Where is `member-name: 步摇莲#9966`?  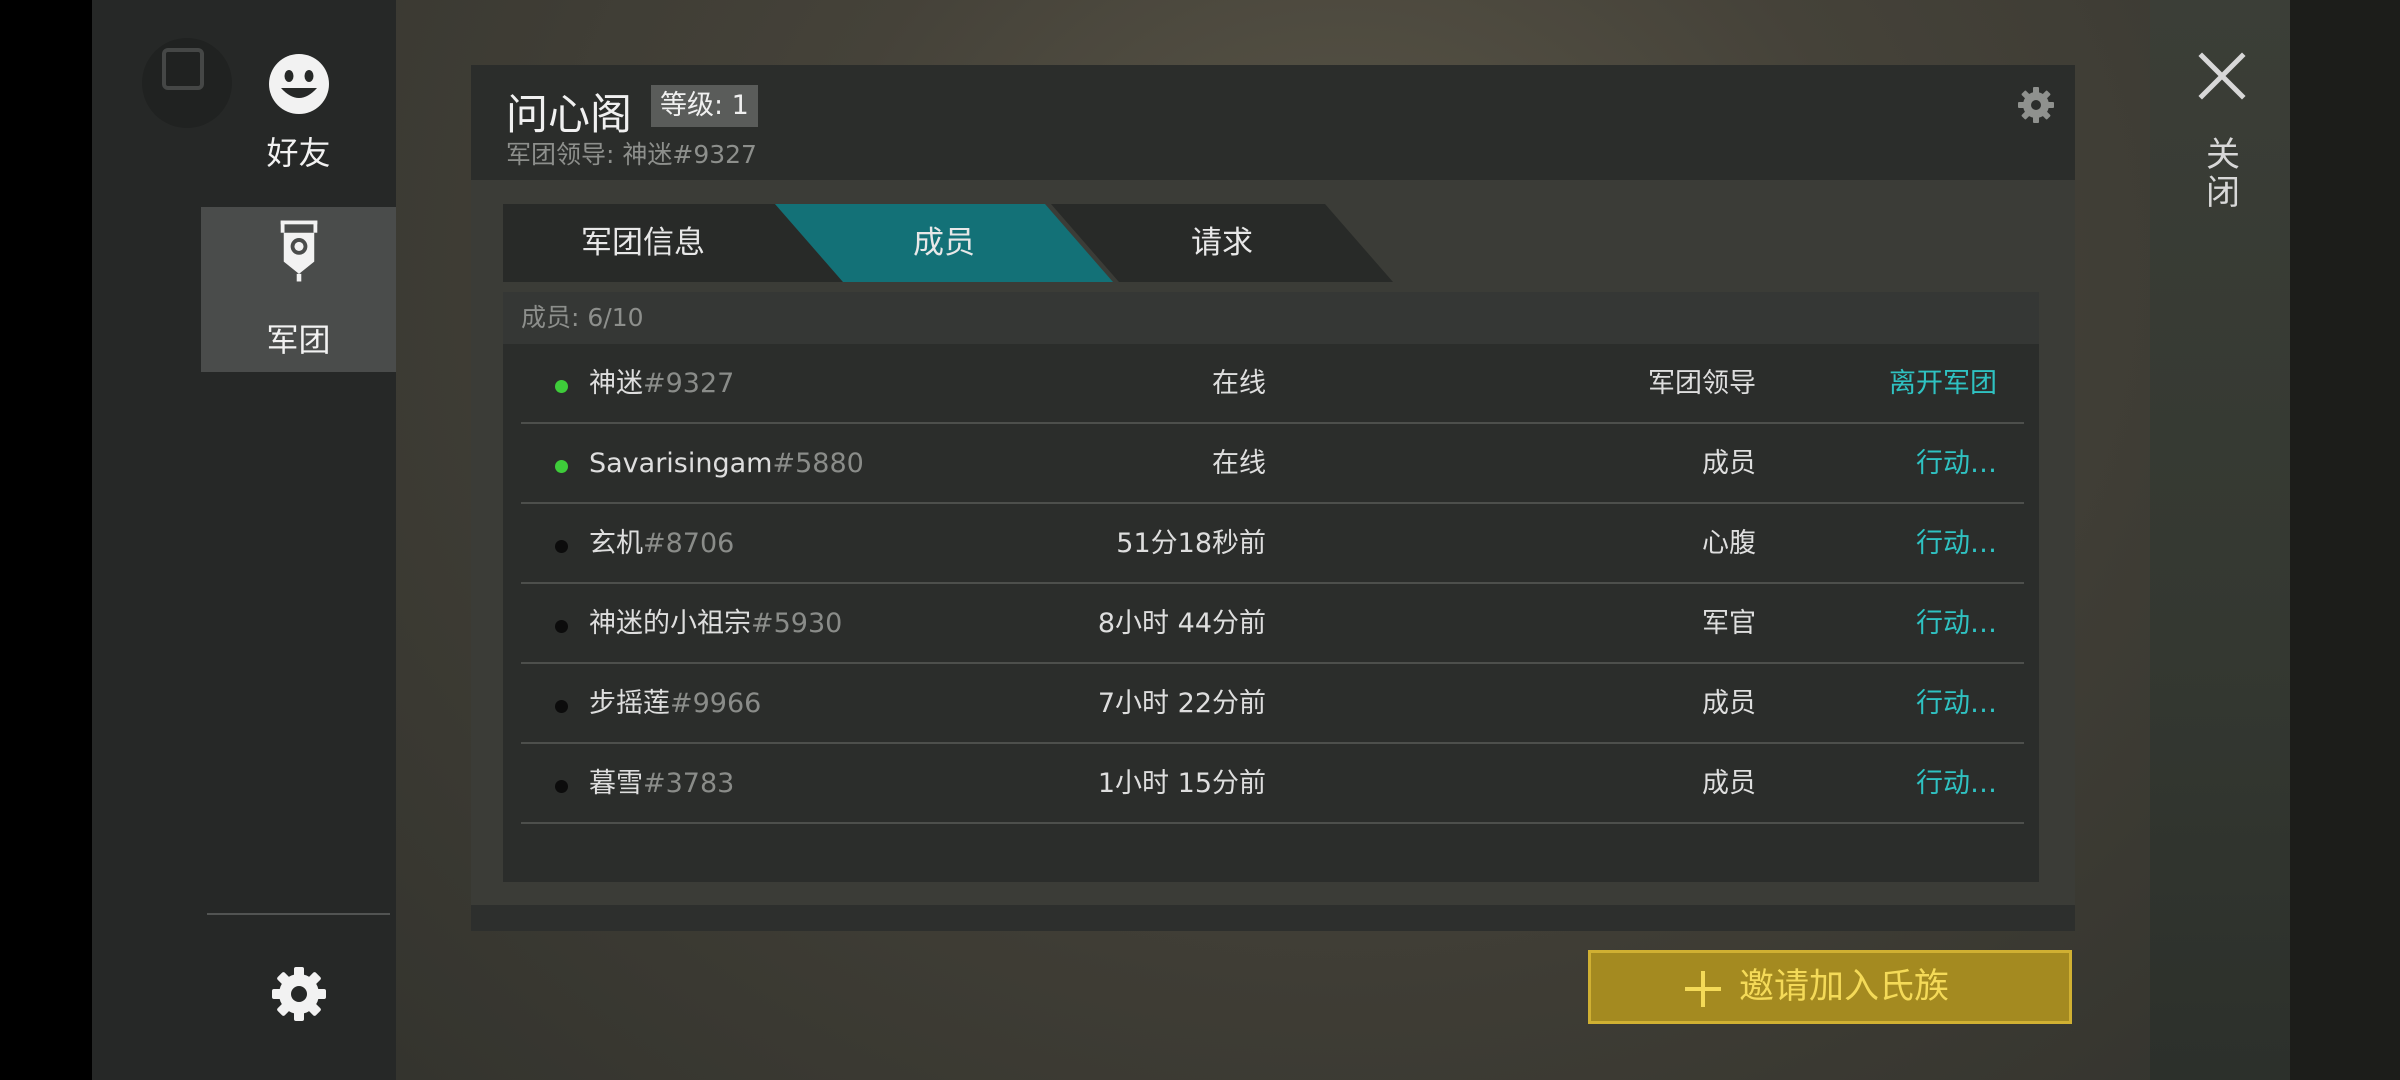 member-name: 步摇莲#9966 is located at coordinates (675, 704).